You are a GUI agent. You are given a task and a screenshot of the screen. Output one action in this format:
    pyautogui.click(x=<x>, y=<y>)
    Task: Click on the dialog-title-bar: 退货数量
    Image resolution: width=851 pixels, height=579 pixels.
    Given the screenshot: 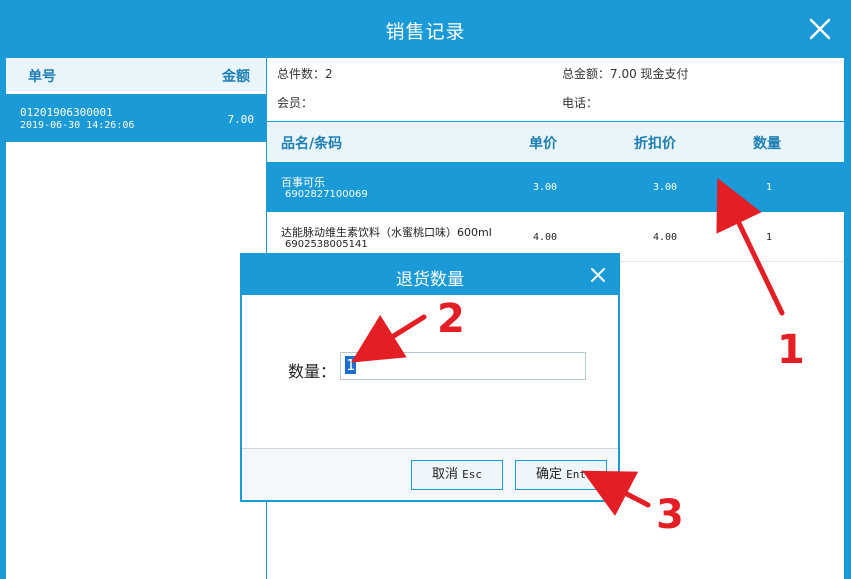 What is the action you would take?
    pyautogui.click(x=430, y=275)
    